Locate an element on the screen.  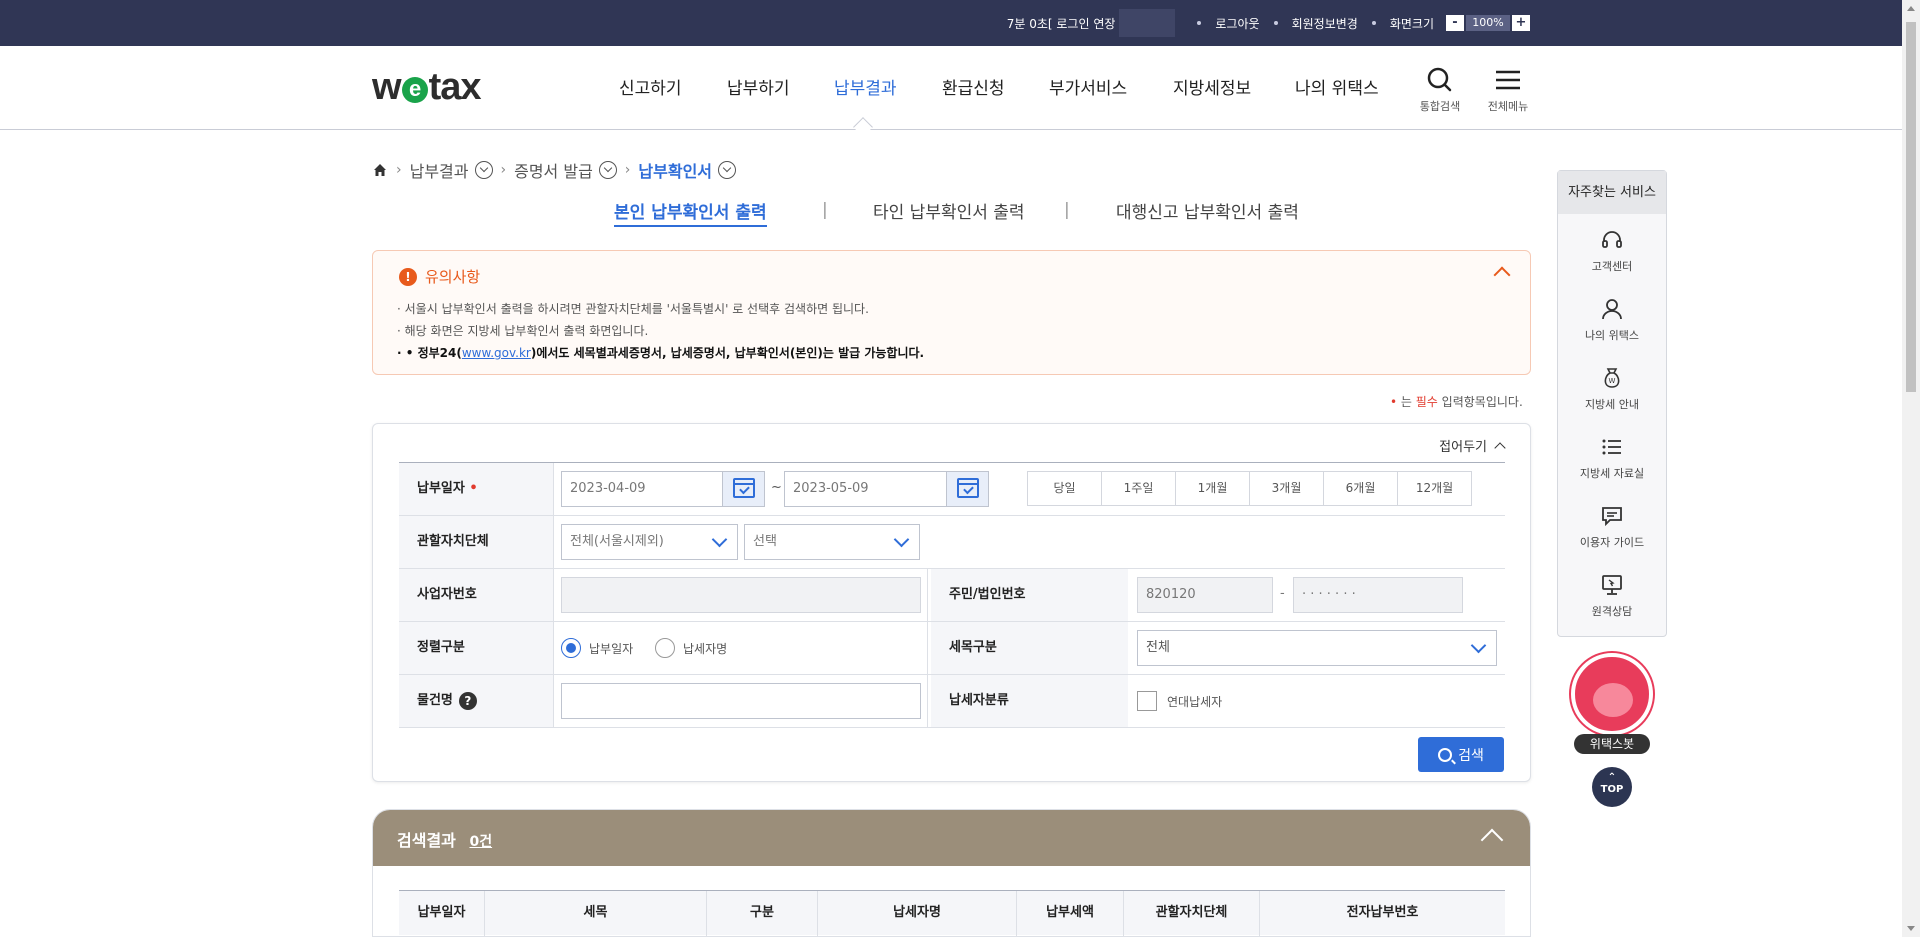
required-note: • 는 필수 입력항목입니다. is located at coordinates (1456, 402).